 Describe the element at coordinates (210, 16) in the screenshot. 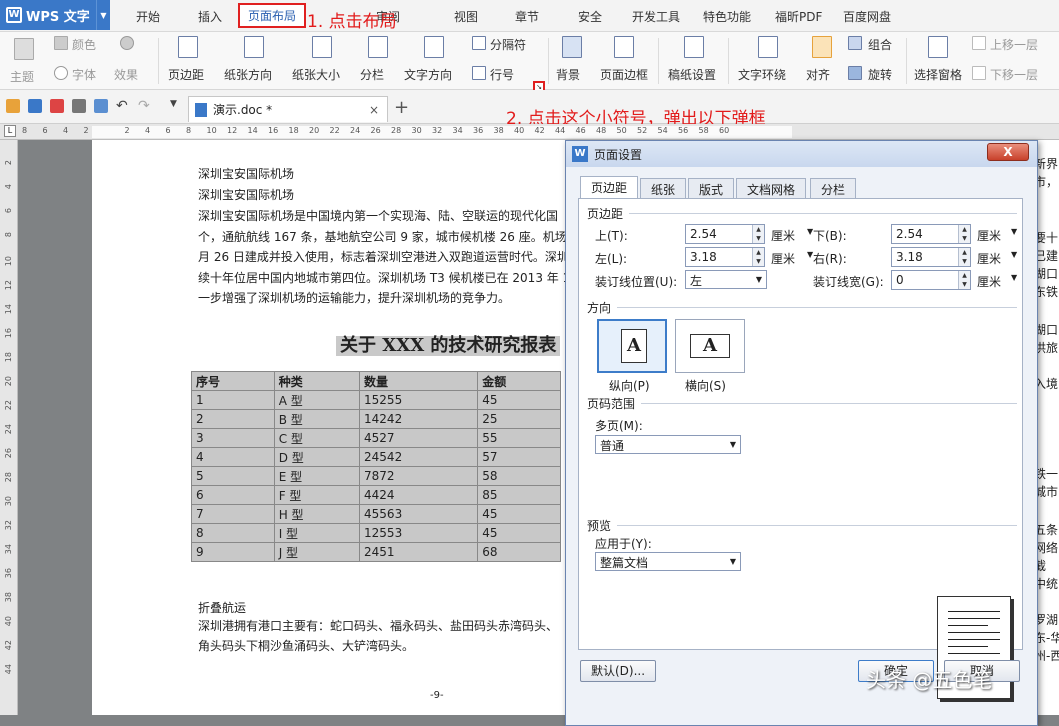

I see `tab-insert: 插入` at that location.